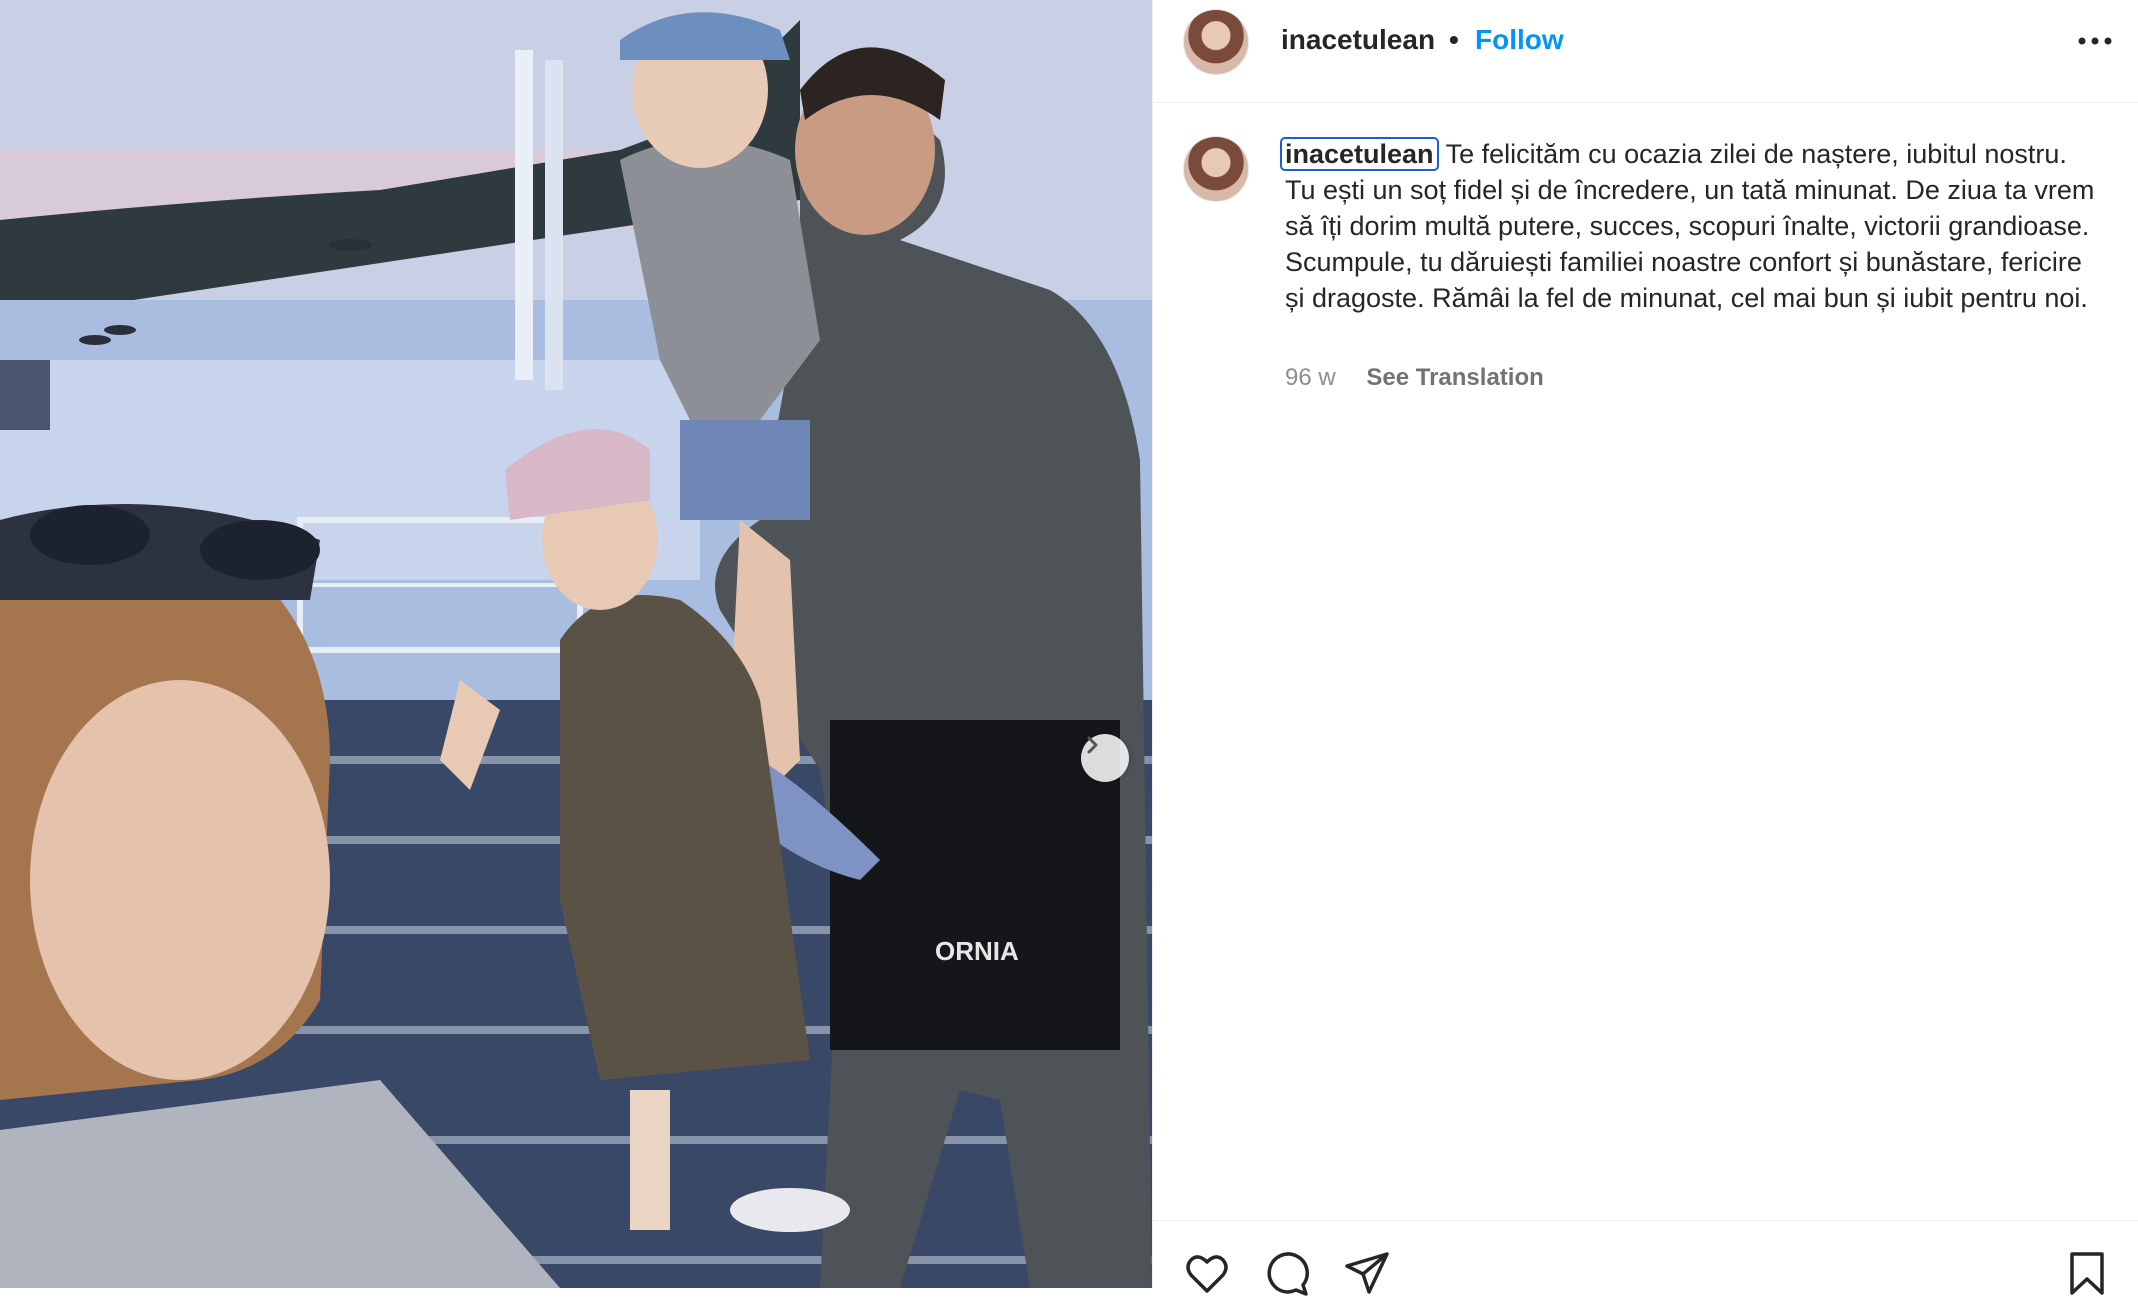 The image size is (2138, 1297). I want to click on chevron-right-icon, so click(1092, 745).